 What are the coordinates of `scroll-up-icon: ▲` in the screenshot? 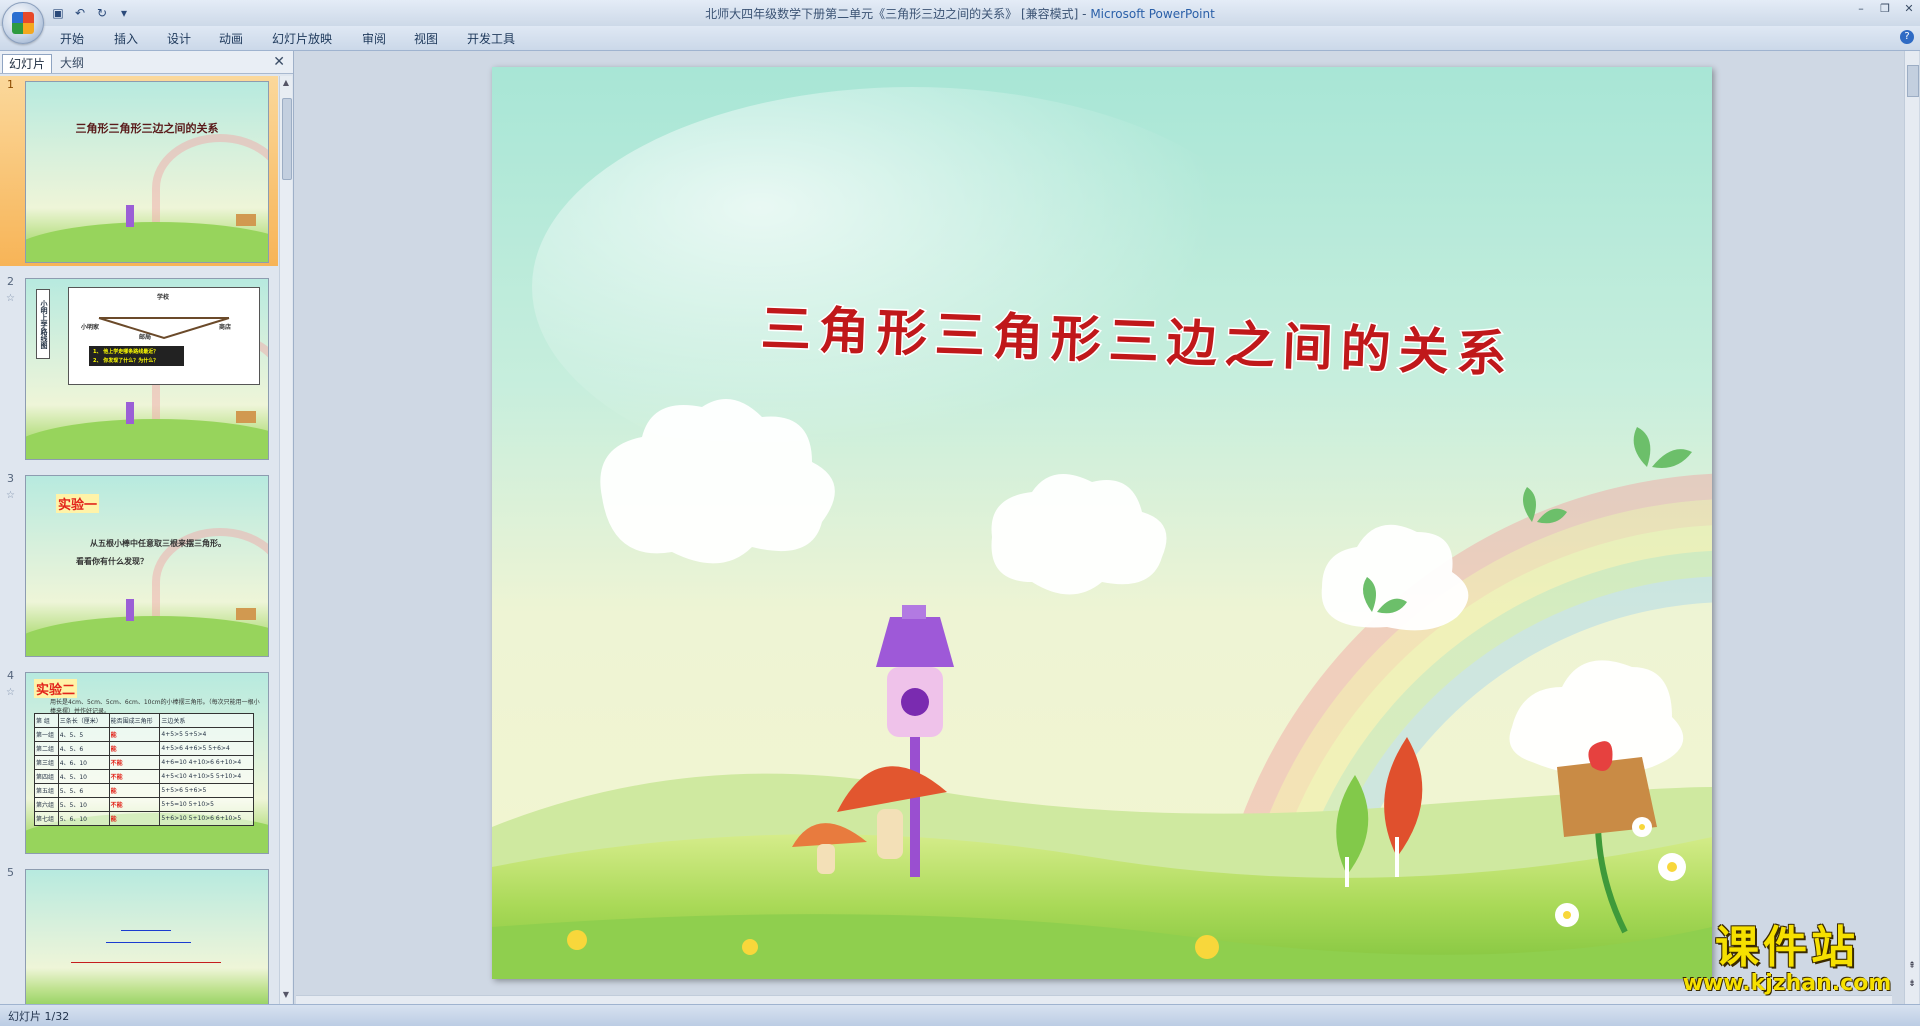 It's located at (286, 84).